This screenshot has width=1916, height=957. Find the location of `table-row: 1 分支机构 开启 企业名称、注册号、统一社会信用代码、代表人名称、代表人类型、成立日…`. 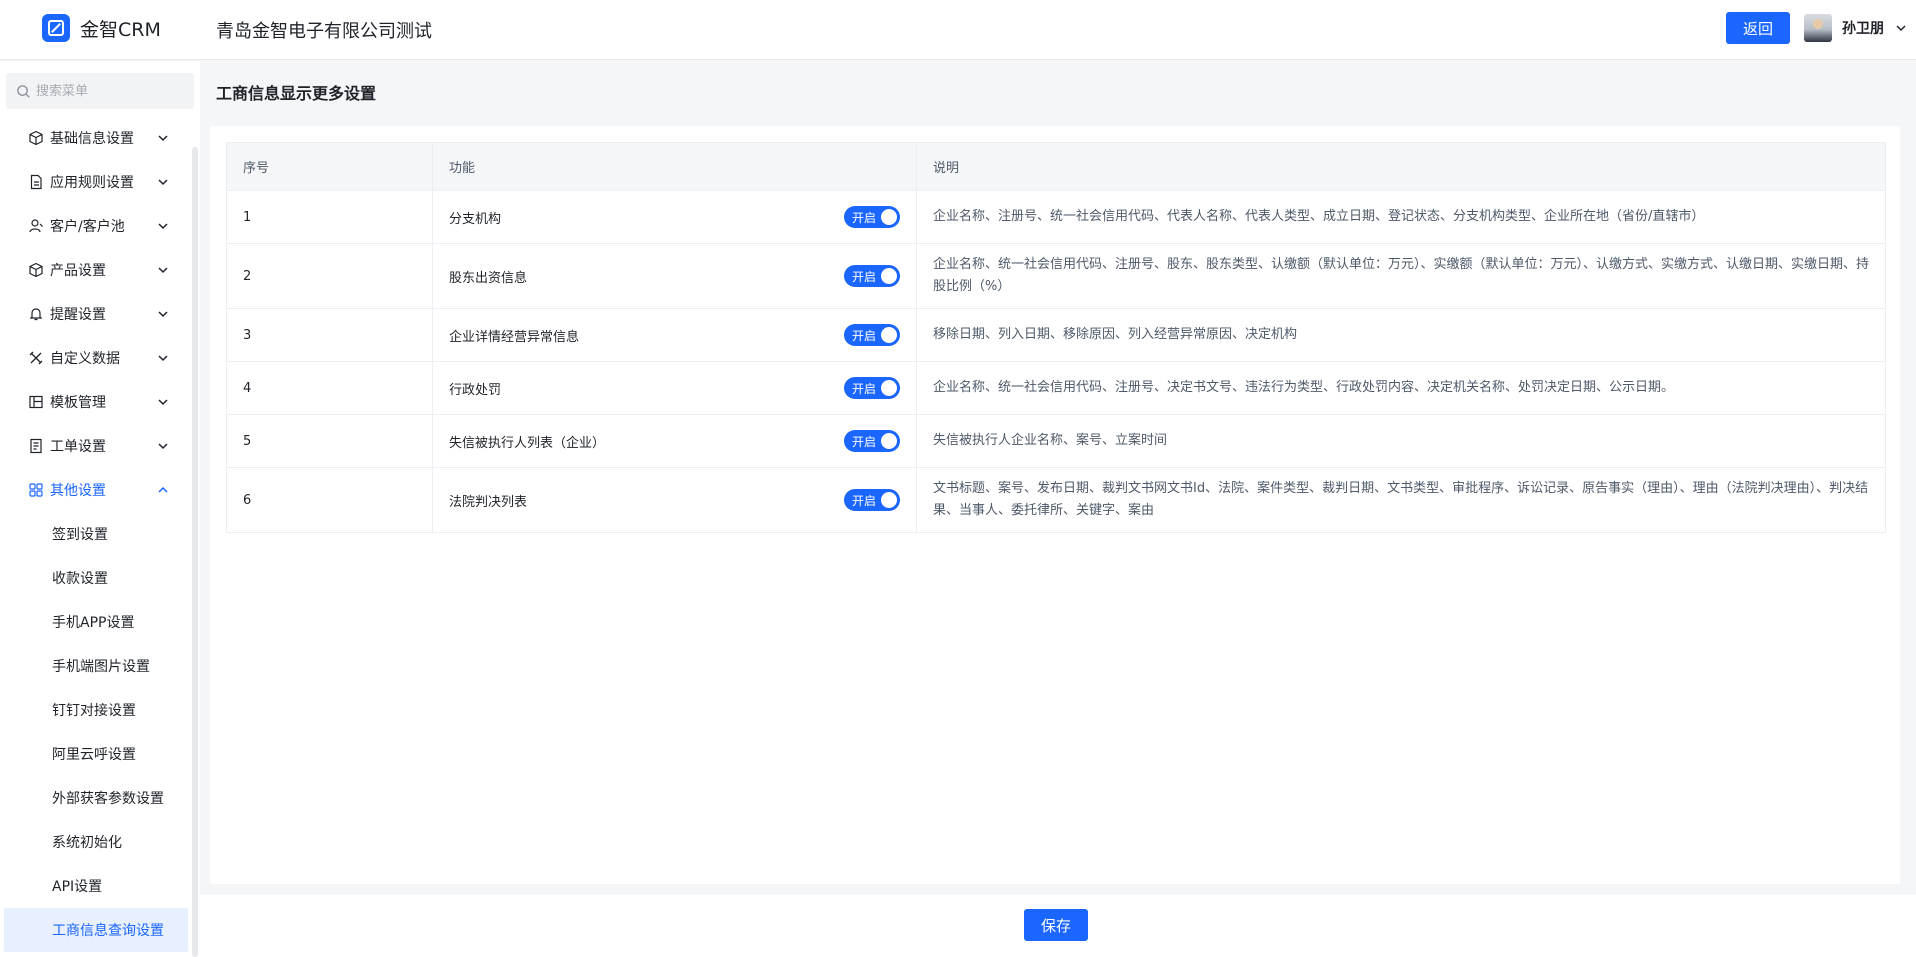

table-row: 1 分支机构 开启 企业名称、注册号、统一社会信用代码、代表人名称、代表人类型、成立日… is located at coordinates (1056, 217).